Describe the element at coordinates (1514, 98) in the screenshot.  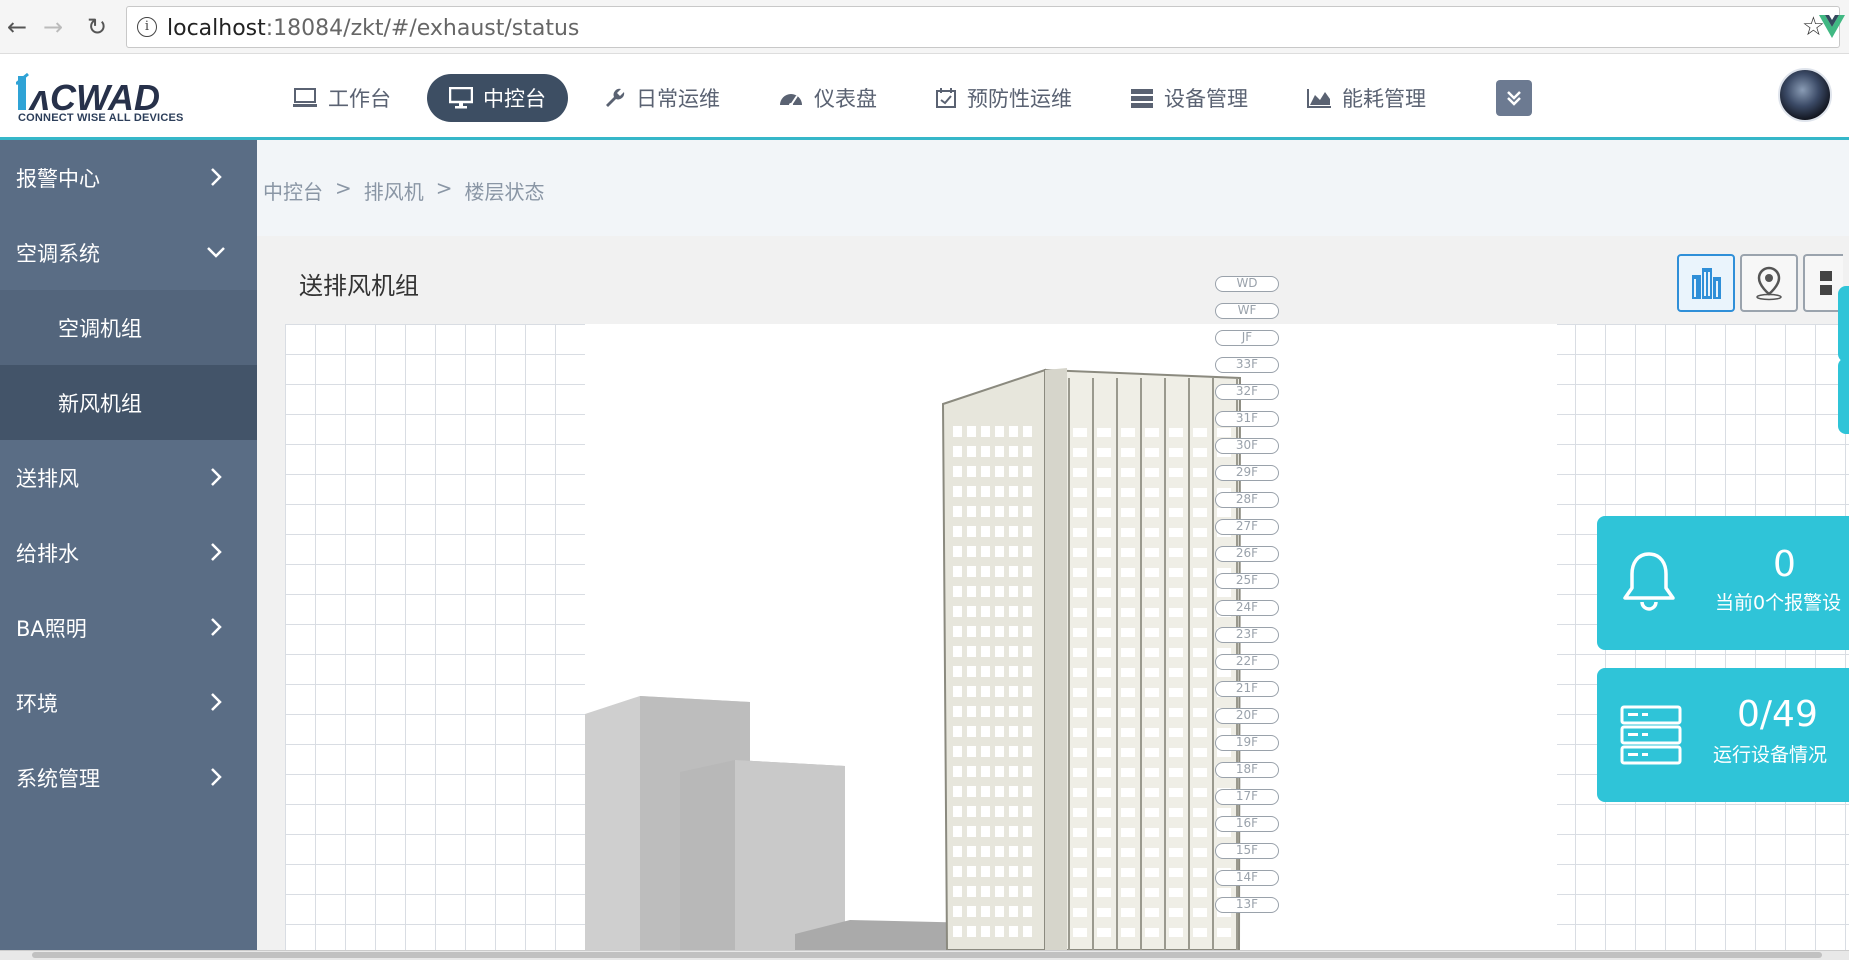
I see `nav-more-button` at that location.